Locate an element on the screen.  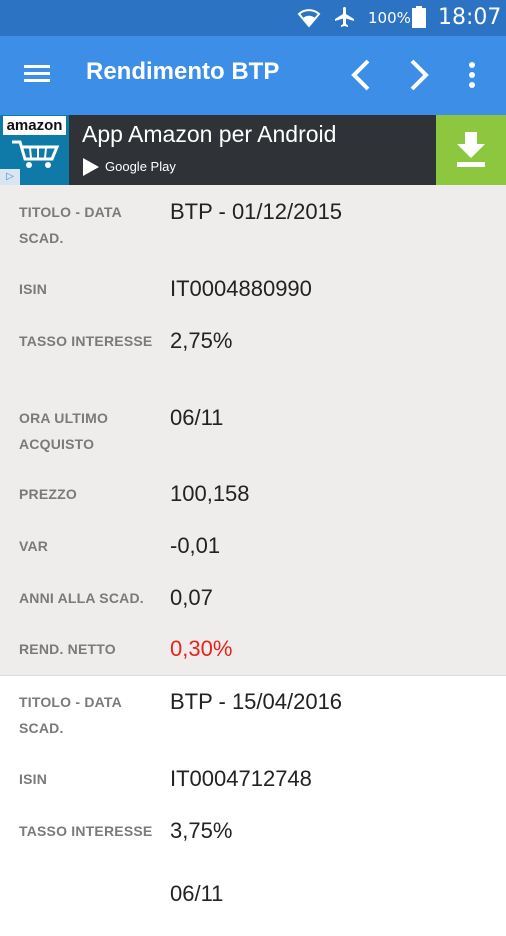
field-value: BTP - 15/04/2016 is located at coordinates (256, 701).